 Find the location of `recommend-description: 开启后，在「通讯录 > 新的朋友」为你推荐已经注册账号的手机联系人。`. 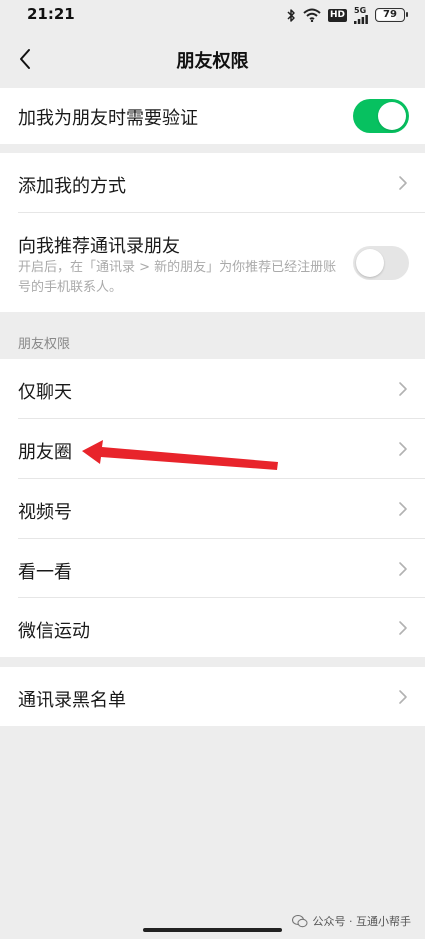

recommend-description: 开启后，在「通讯录 > 新的朋友」为你推荐已经注册账号的手机联系人。 is located at coordinates (177, 277).